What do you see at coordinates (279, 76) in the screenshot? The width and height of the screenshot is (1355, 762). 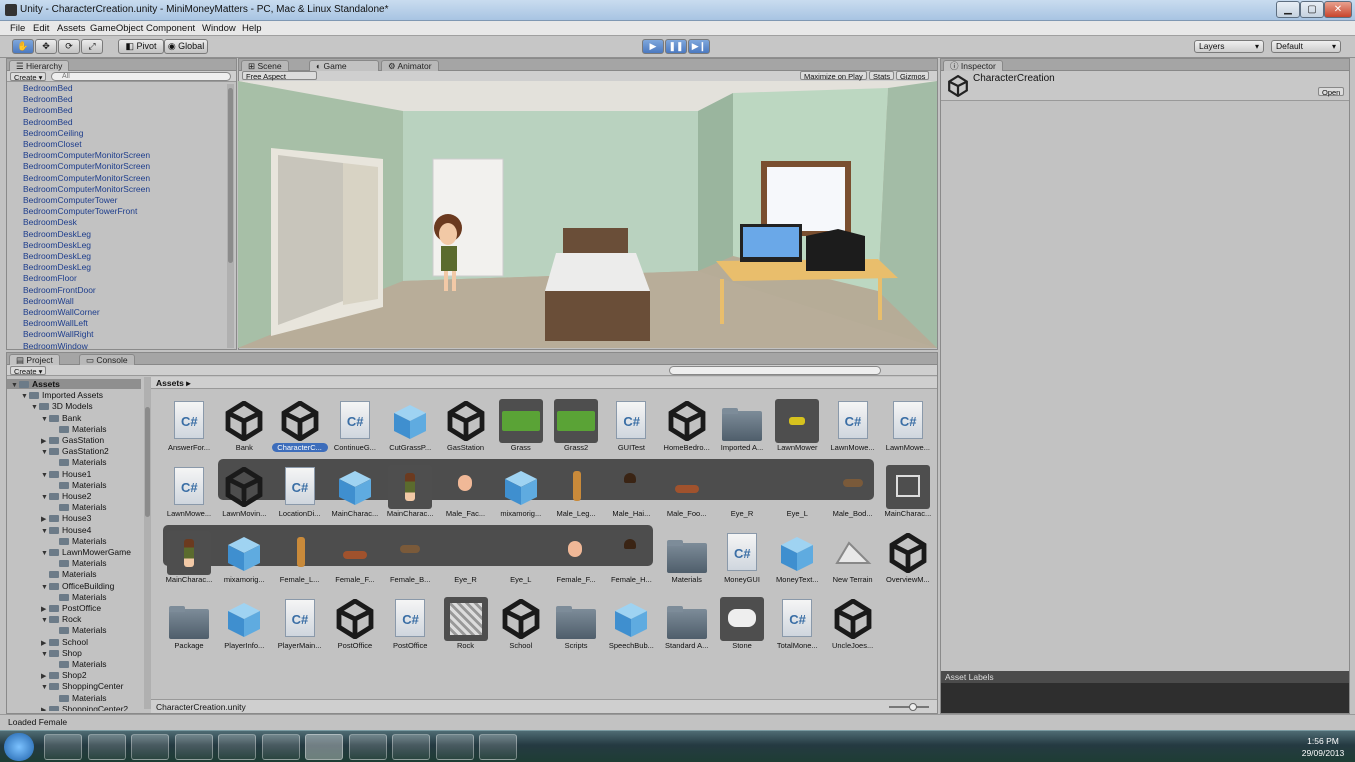 I see `aspect-dropdown: Free Aspect` at bounding box center [279, 76].